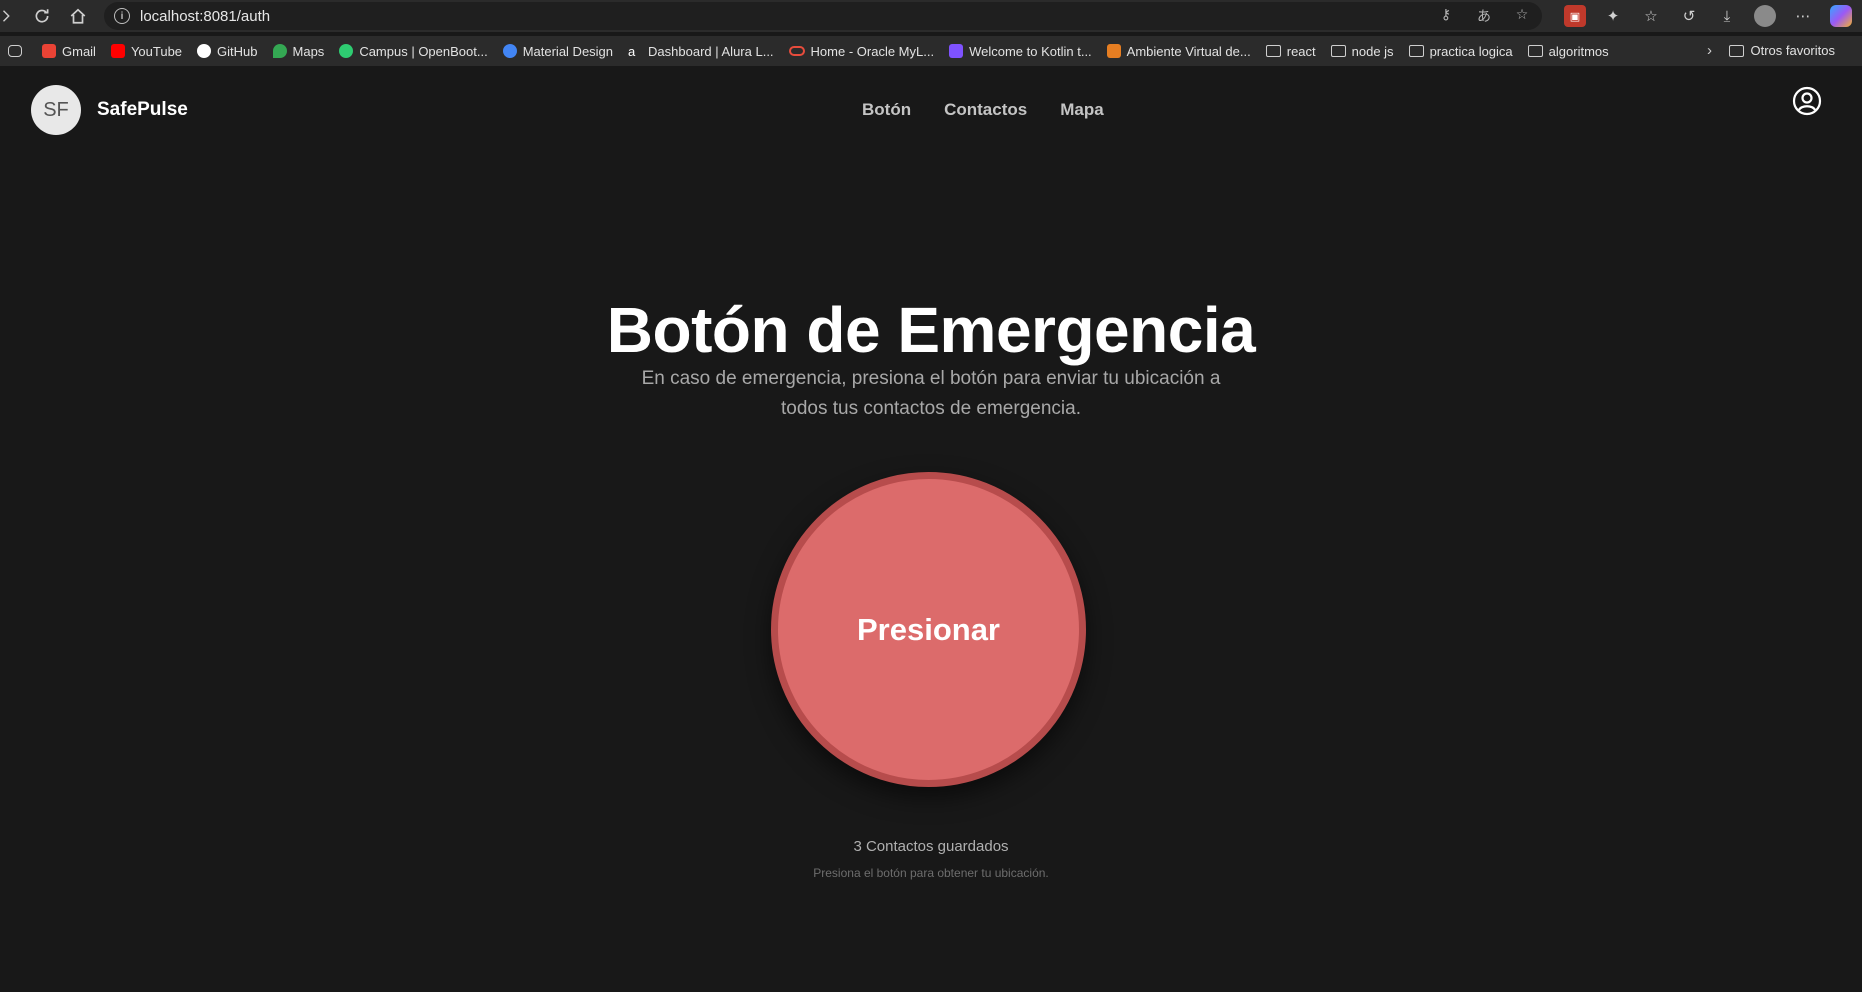 This screenshot has width=1862, height=992. I want to click on extension-red-icon: ▣, so click(1575, 16).